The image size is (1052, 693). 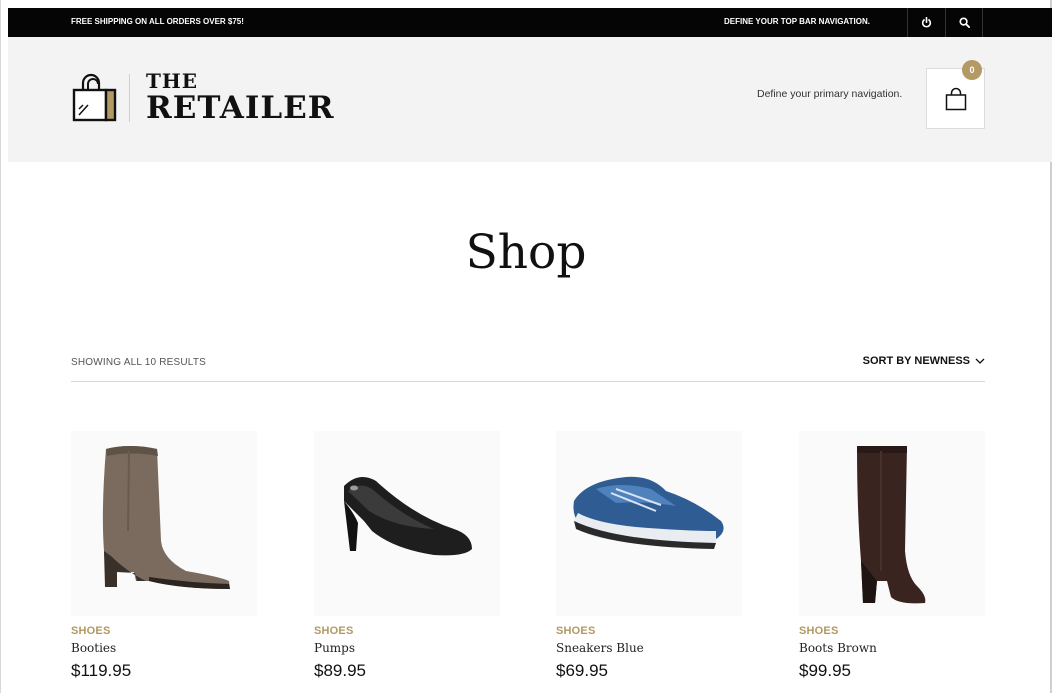 I want to click on product-image-boots-brown, so click(x=892, y=523).